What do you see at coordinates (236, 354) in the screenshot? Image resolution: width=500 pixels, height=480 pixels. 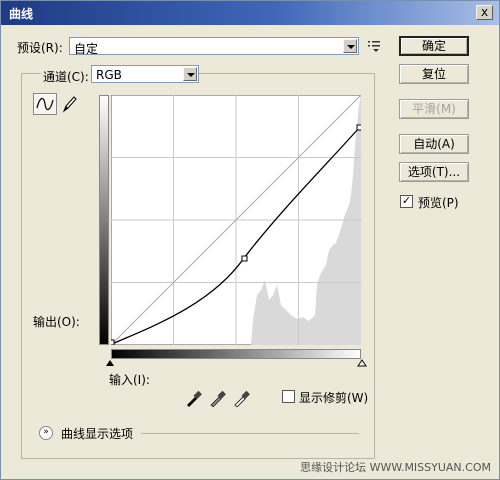 I see `input-gradient-bar` at bounding box center [236, 354].